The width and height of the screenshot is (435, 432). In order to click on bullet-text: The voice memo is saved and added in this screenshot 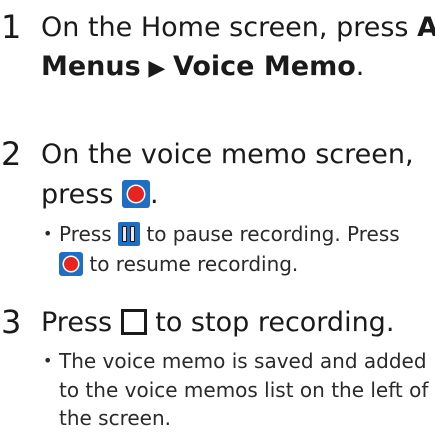, I will do `click(243, 361)`.